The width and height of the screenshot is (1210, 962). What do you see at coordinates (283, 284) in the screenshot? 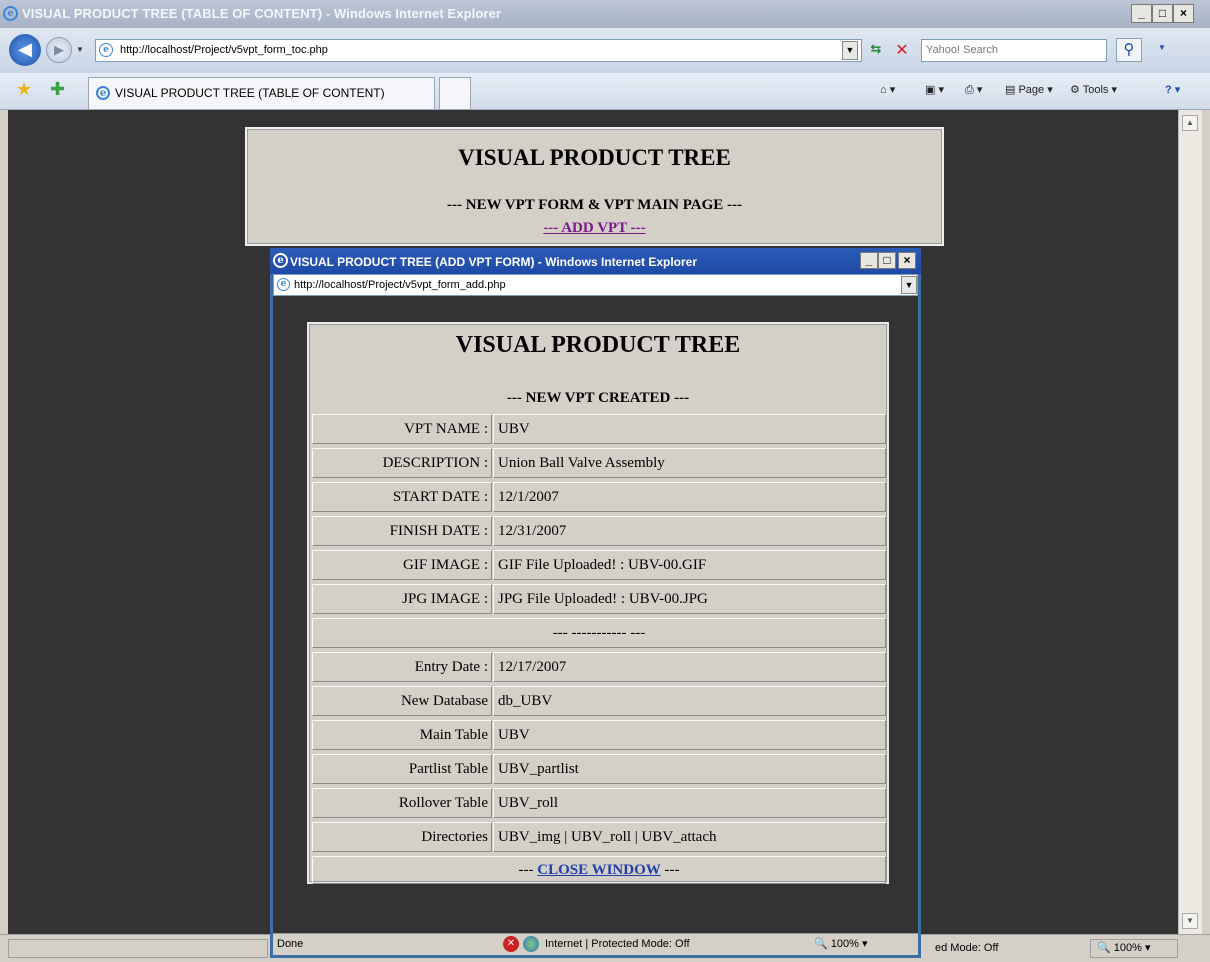
I see `popup-page-icon` at bounding box center [283, 284].